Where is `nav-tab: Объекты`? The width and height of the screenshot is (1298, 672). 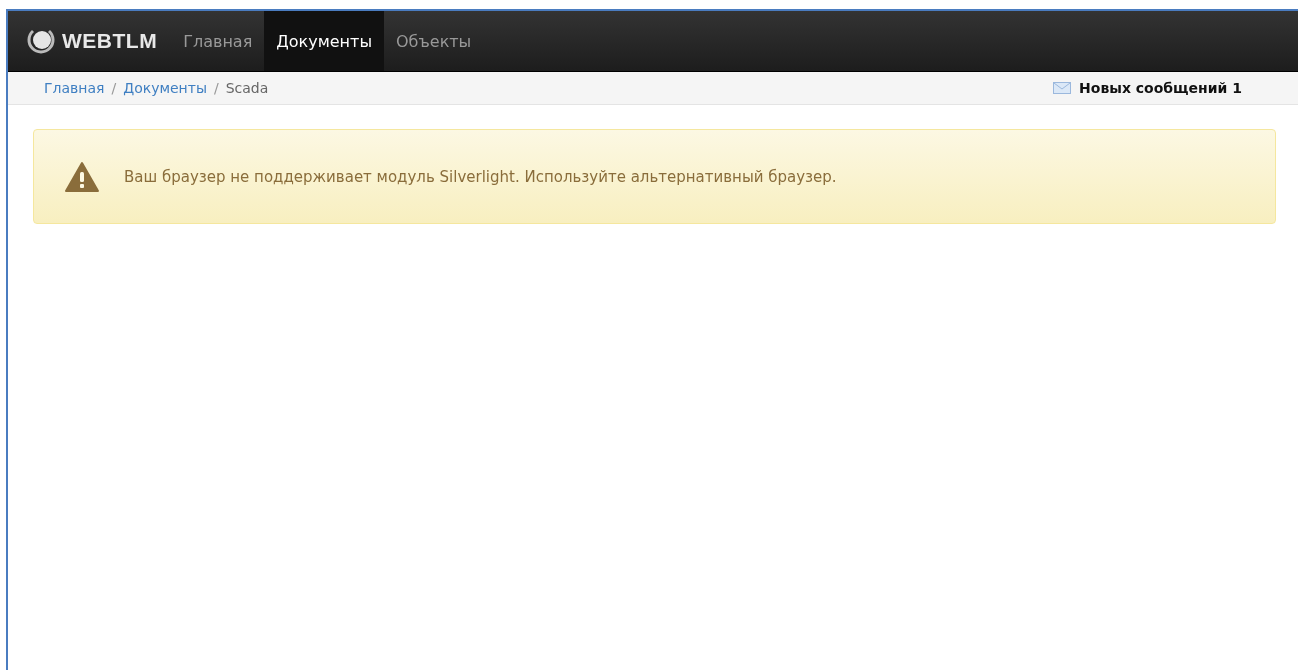 nav-tab: Объекты is located at coordinates (434, 41).